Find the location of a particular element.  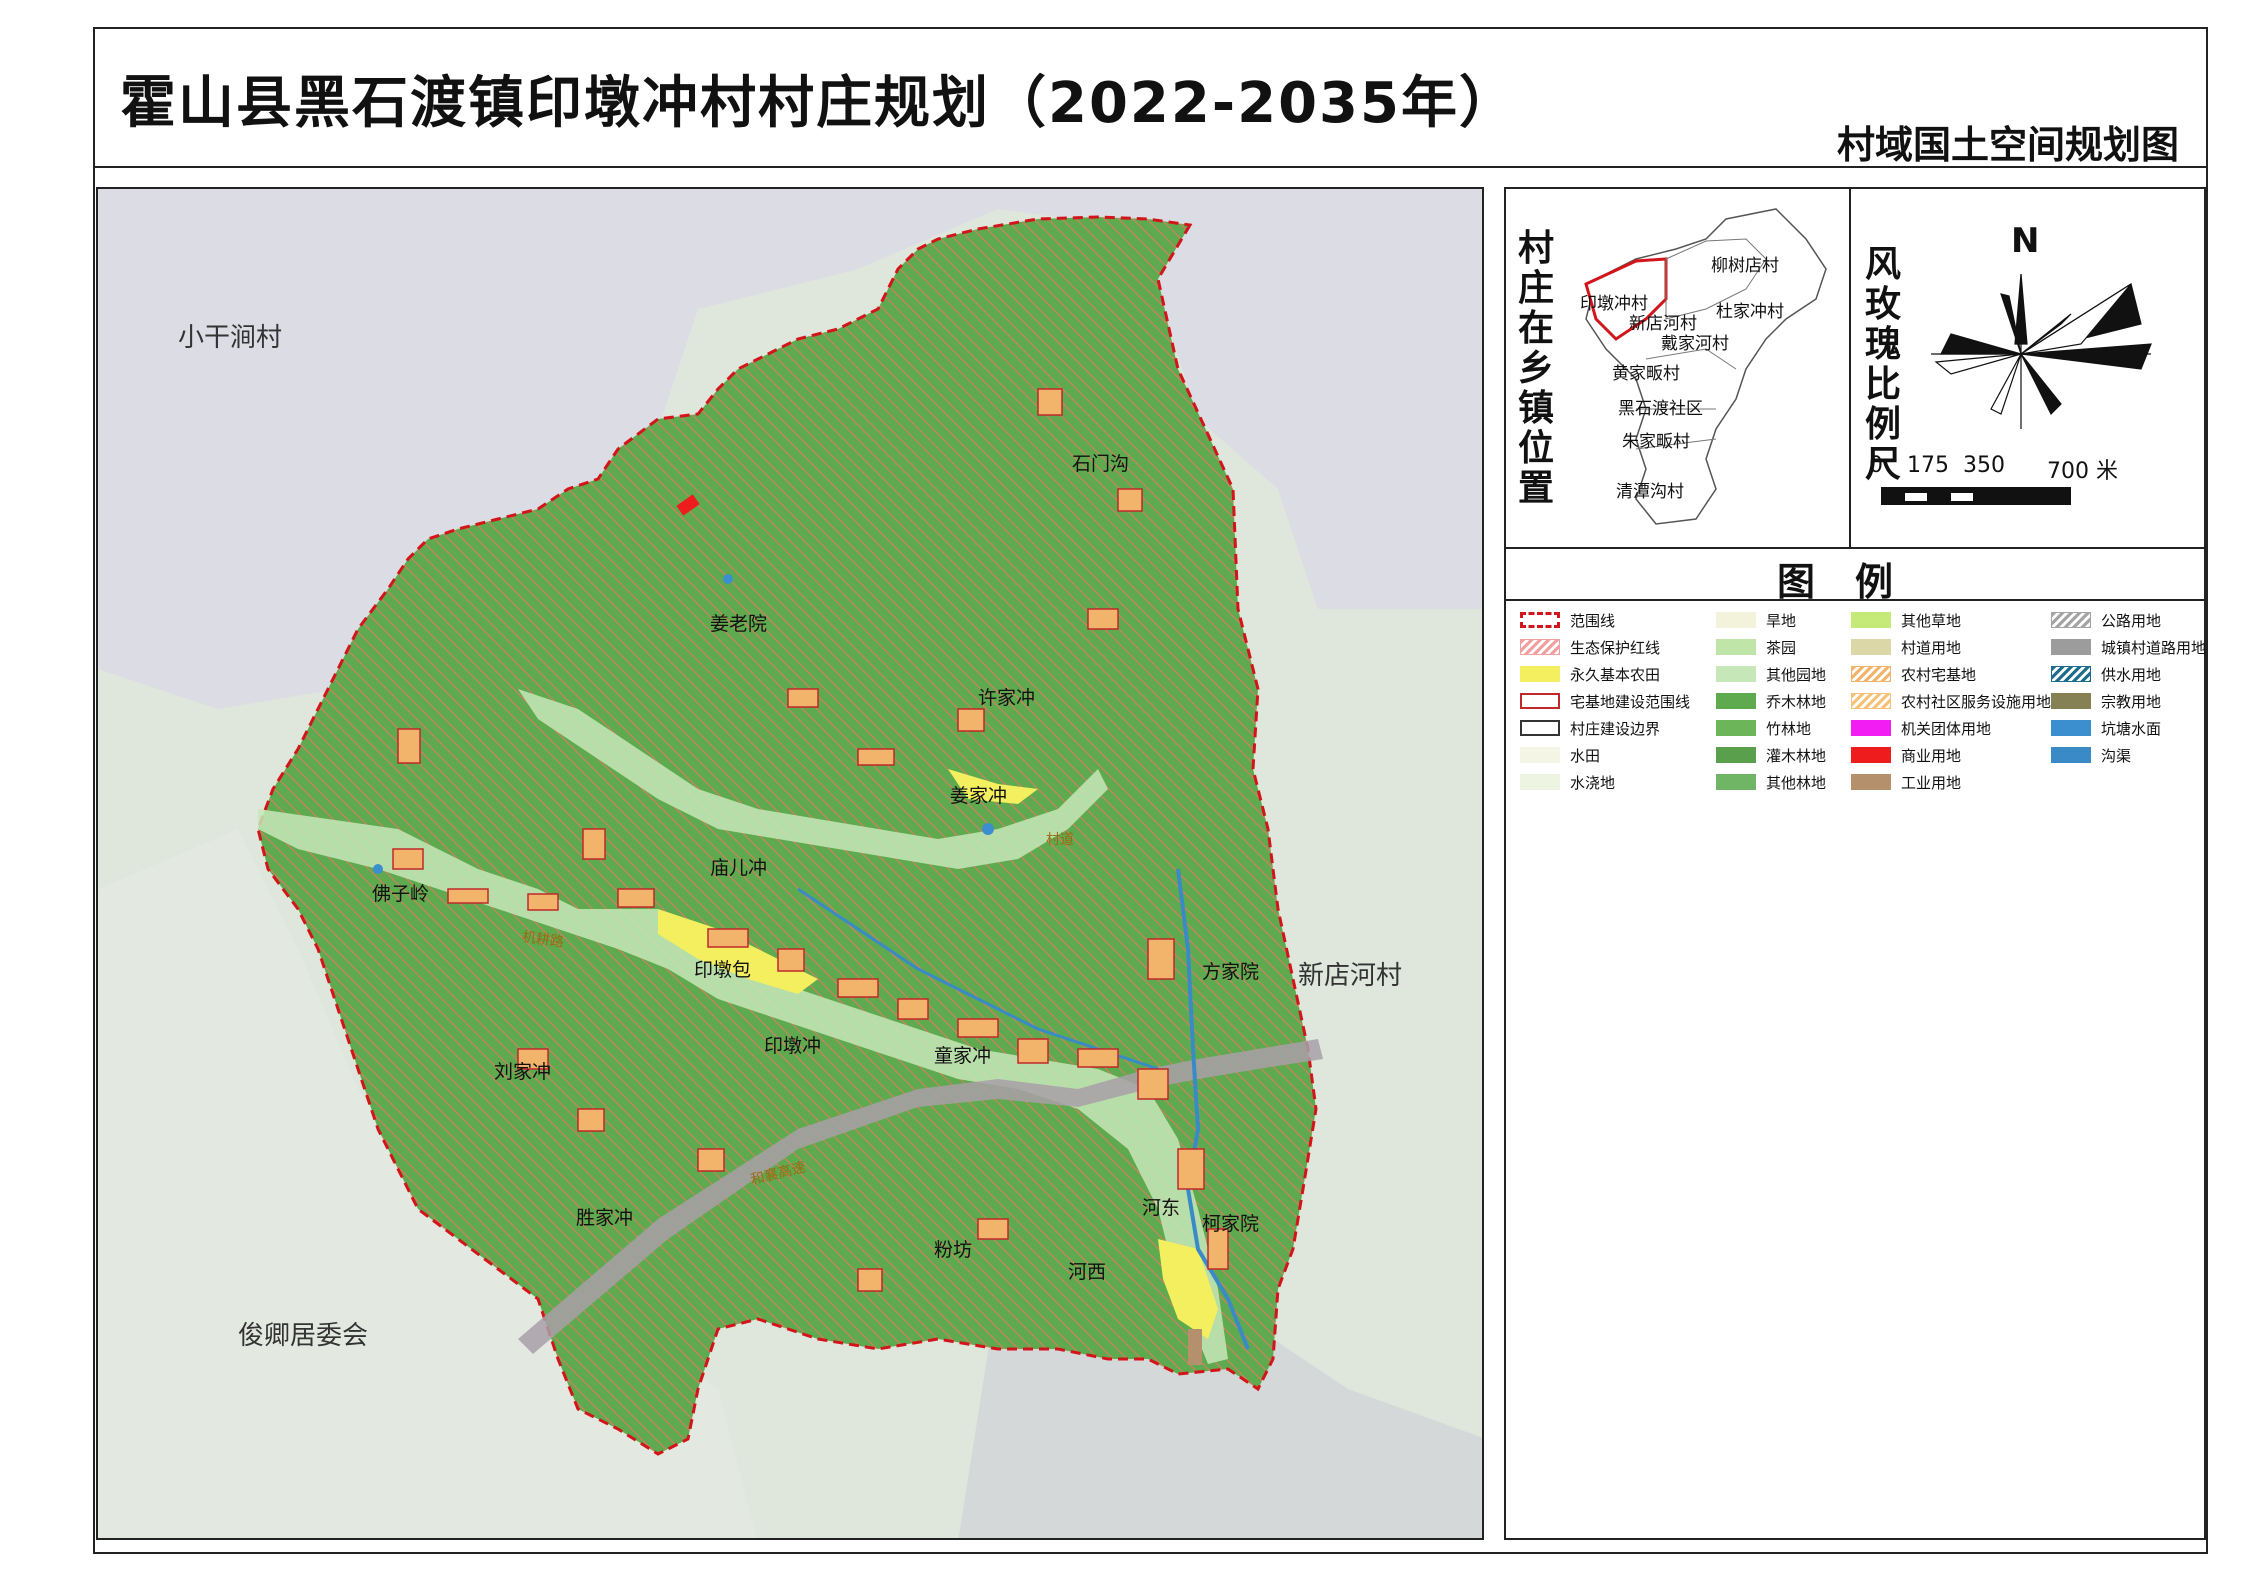

legend-label: 宅基地建设范围线 is located at coordinates (1630, 701).